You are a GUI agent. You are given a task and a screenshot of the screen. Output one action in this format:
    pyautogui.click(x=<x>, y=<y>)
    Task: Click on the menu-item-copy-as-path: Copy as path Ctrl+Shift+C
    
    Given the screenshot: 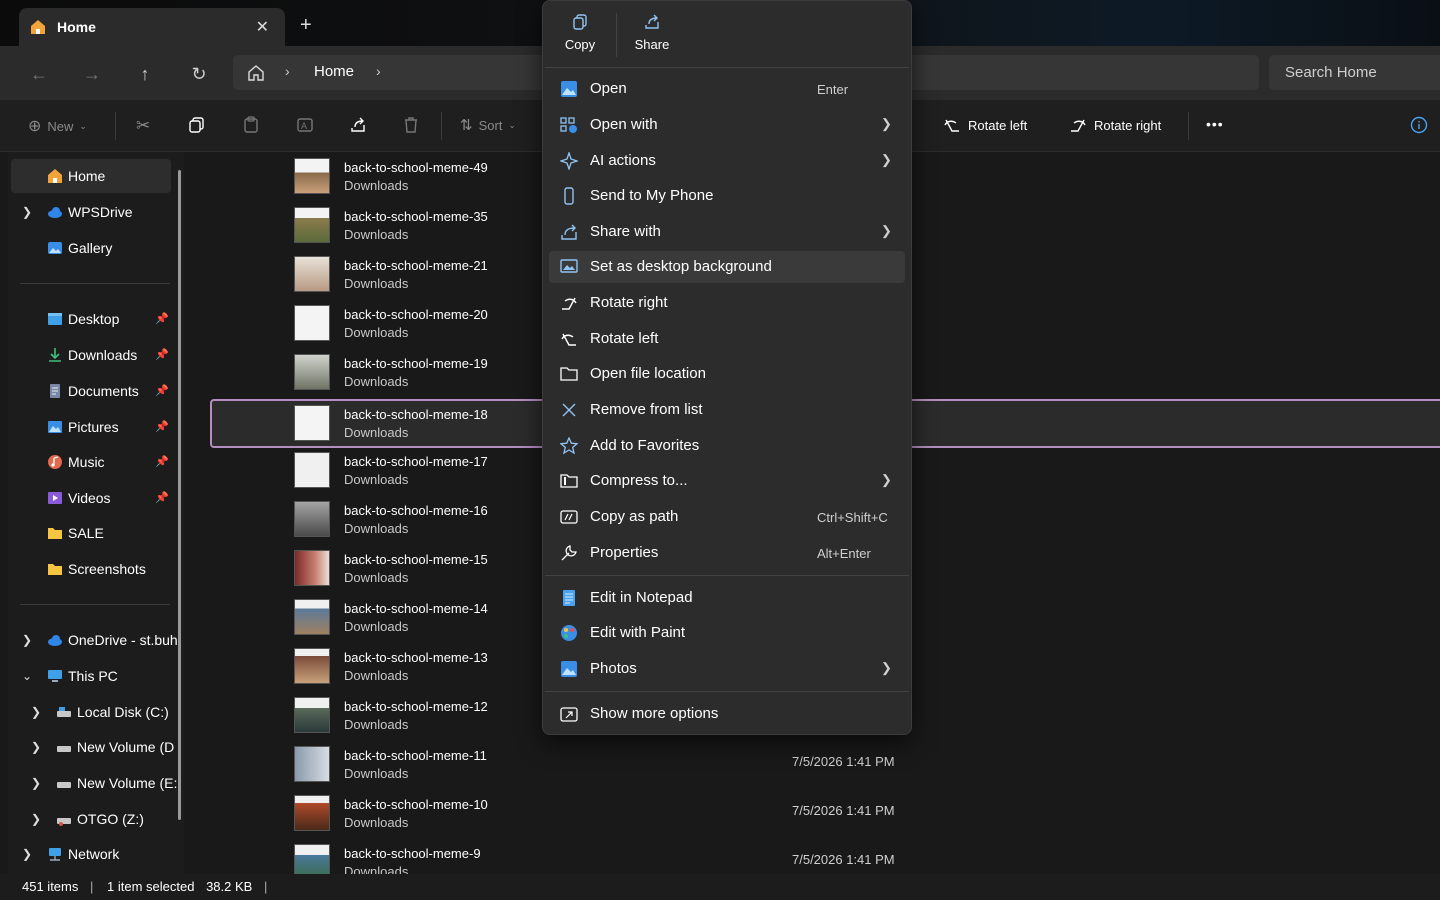 What is the action you would take?
    pyautogui.click(x=727, y=517)
    